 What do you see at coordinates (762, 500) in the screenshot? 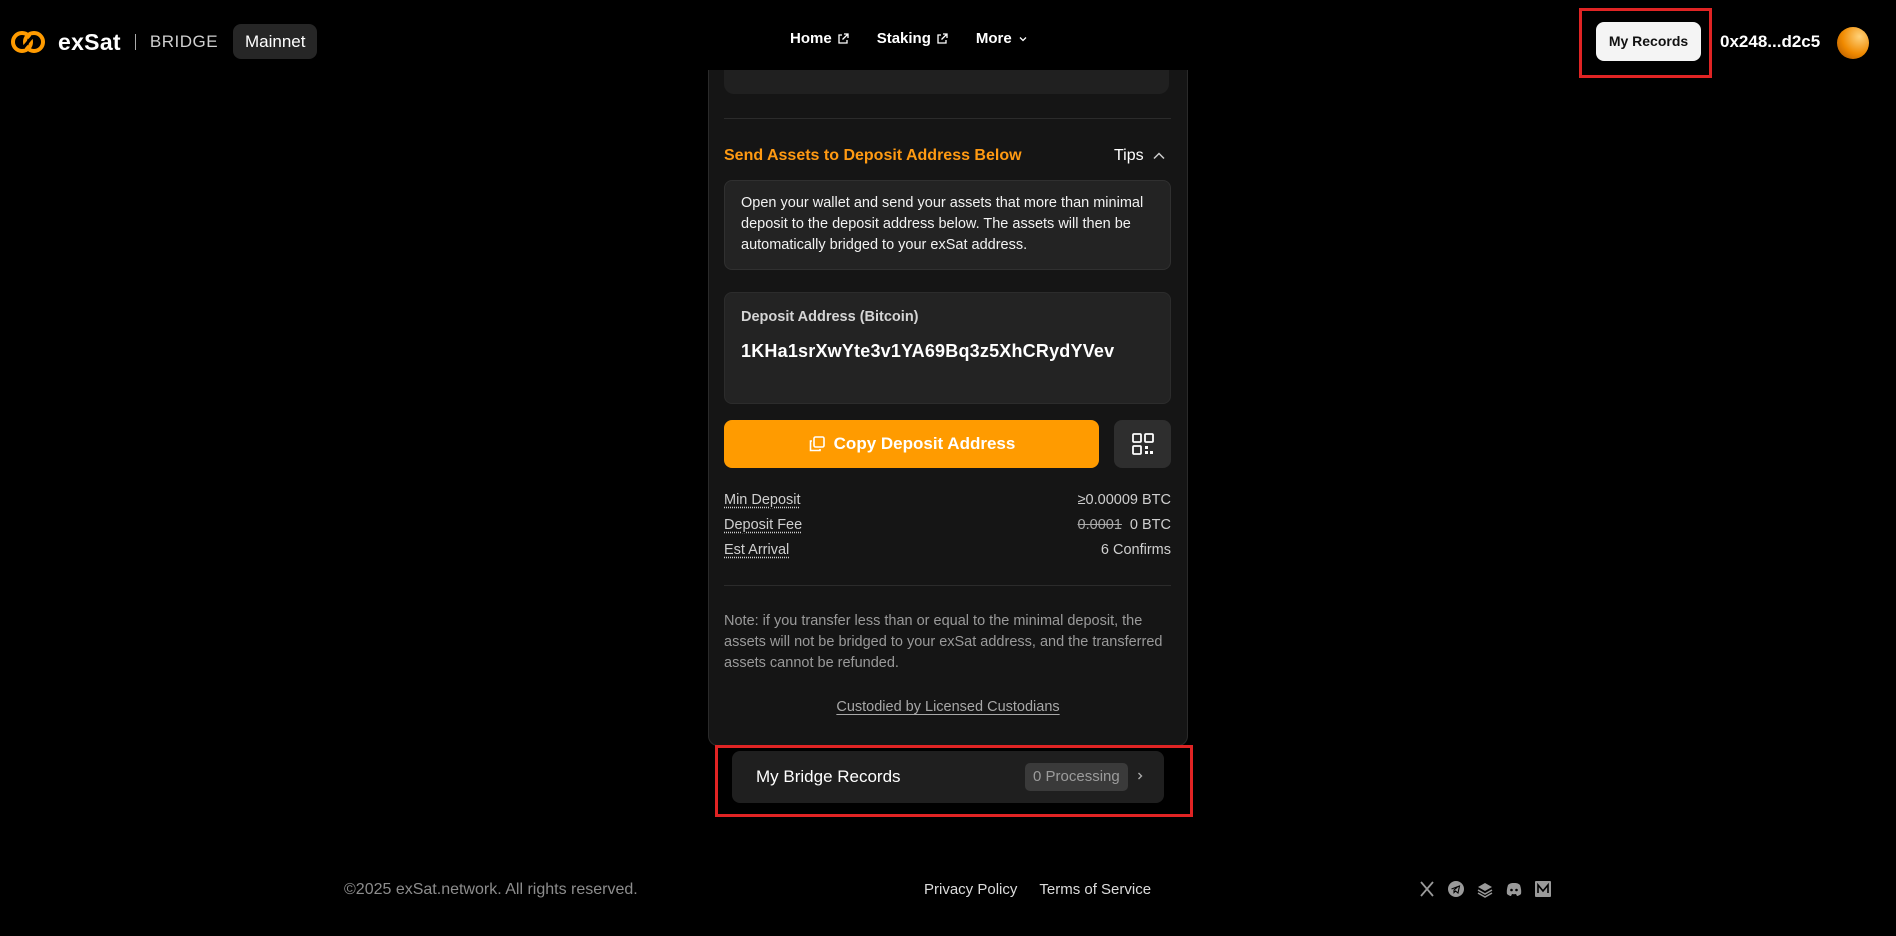
I see `min-deposit-label: Min Deposit` at bounding box center [762, 500].